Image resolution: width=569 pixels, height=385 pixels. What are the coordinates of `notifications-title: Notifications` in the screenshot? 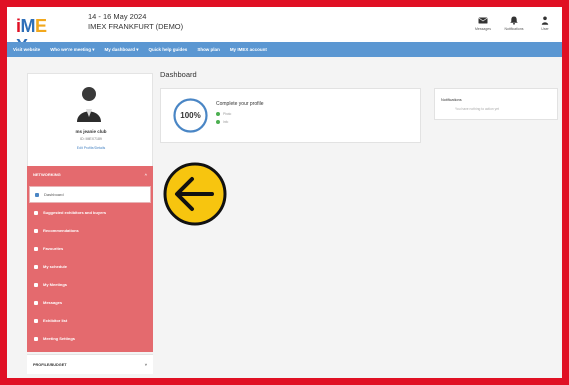 It's located at (451, 100).